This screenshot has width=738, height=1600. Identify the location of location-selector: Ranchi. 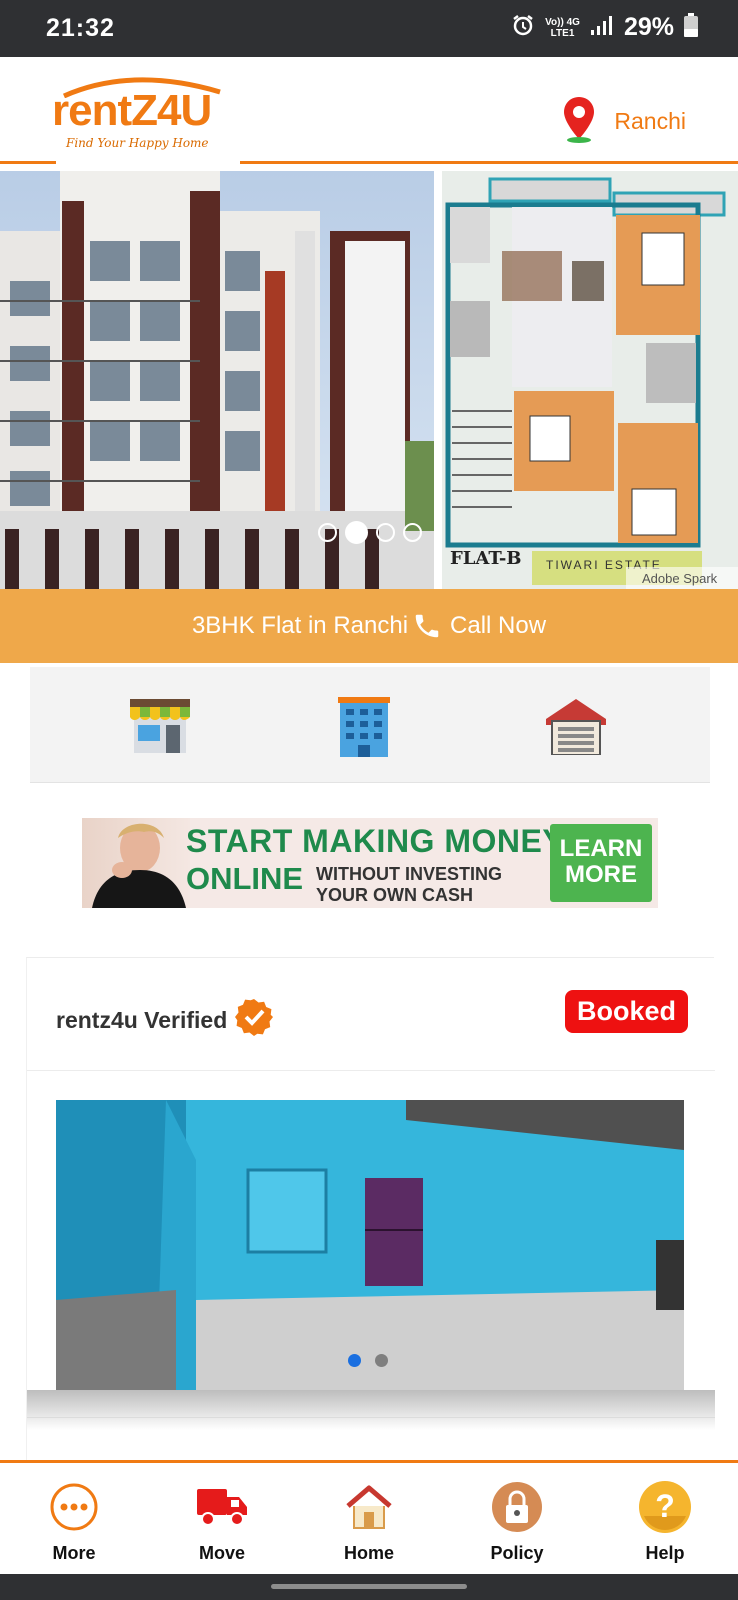
(624, 121).